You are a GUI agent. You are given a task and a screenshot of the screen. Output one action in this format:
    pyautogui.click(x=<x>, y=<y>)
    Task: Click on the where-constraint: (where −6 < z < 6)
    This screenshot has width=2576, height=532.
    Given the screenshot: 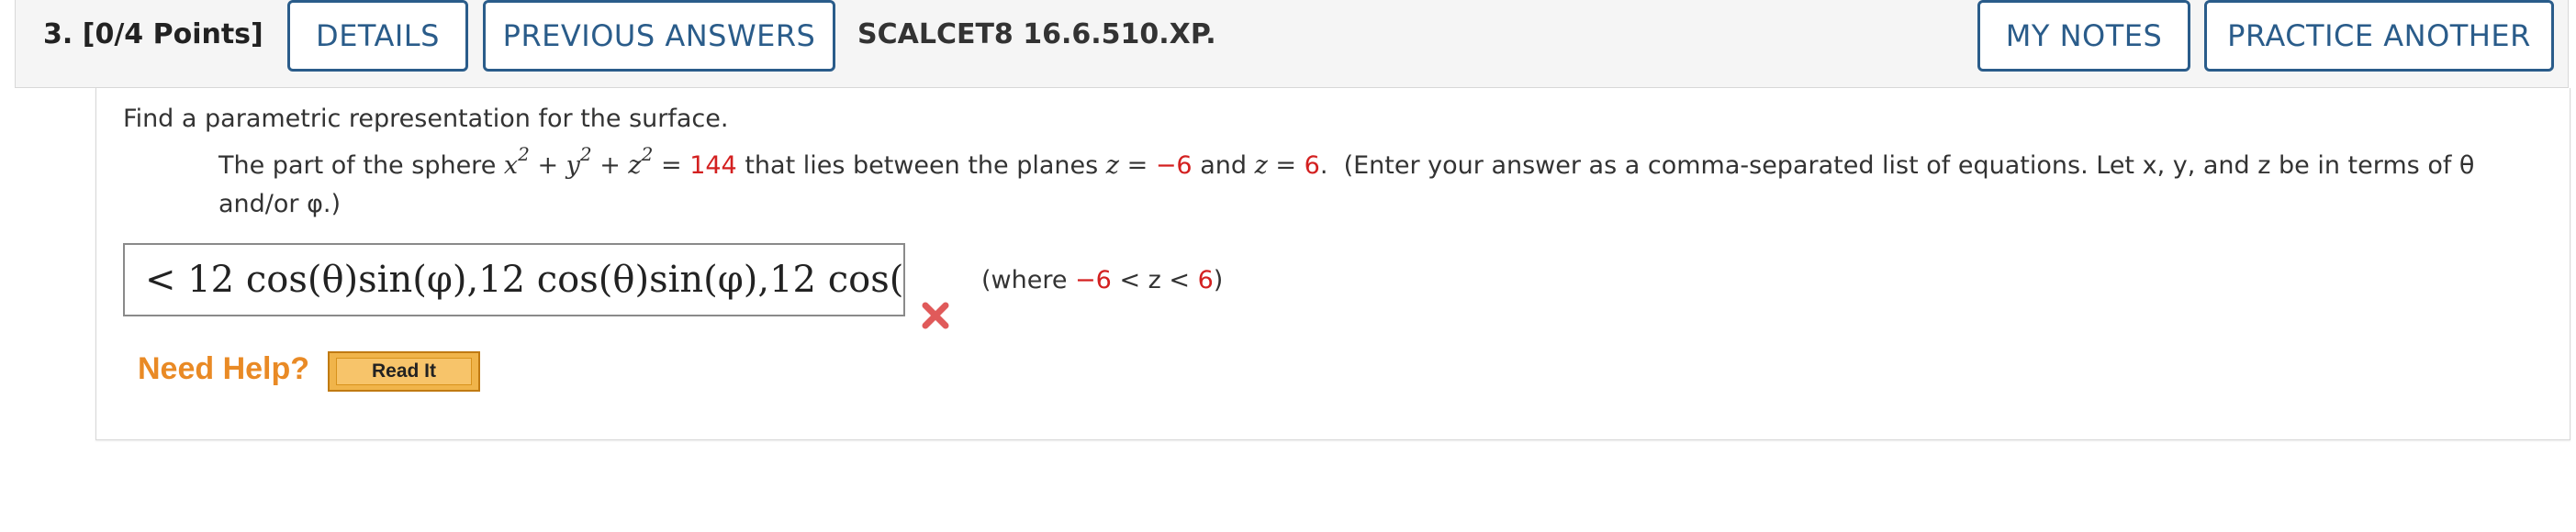 What is the action you would take?
    pyautogui.click(x=1102, y=280)
    